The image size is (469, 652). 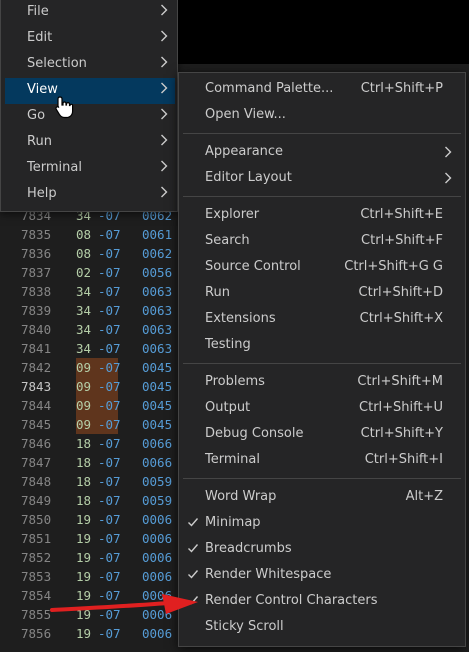 I want to click on view-menu-item-problems: Problems Ctrl+Shift+M, so click(x=322, y=383).